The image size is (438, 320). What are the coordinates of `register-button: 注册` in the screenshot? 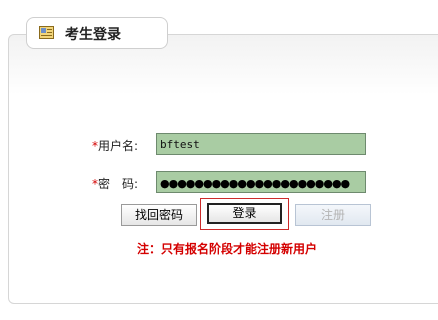 It's located at (333, 215).